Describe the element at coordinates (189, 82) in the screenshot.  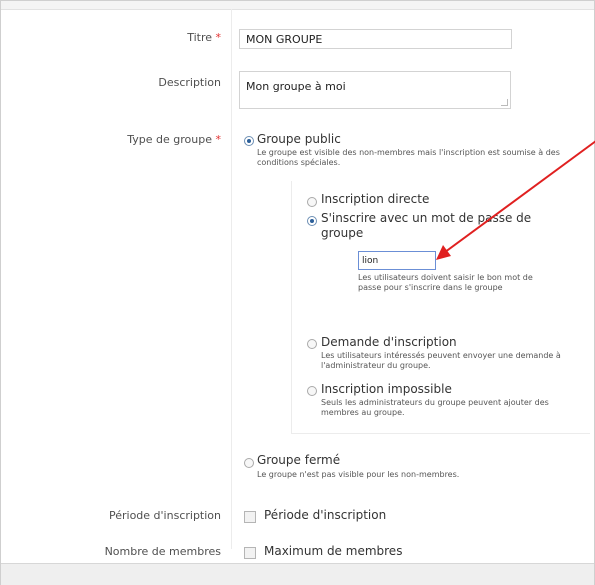
I see `description-label: Description` at that location.